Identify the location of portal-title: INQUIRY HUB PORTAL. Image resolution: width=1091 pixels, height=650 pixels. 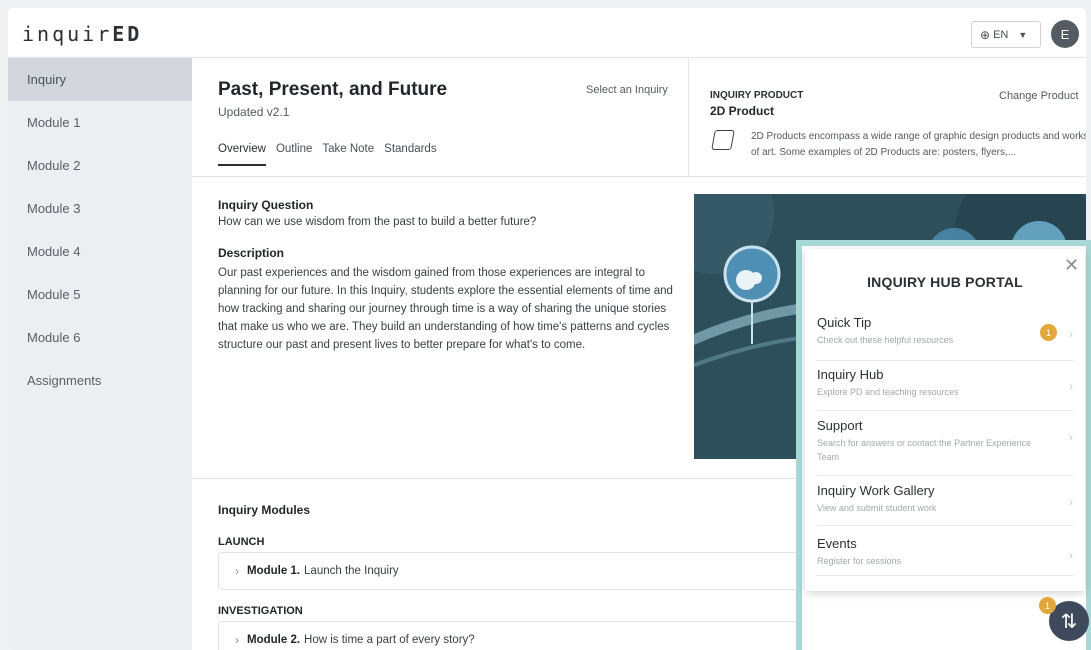
(945, 282).